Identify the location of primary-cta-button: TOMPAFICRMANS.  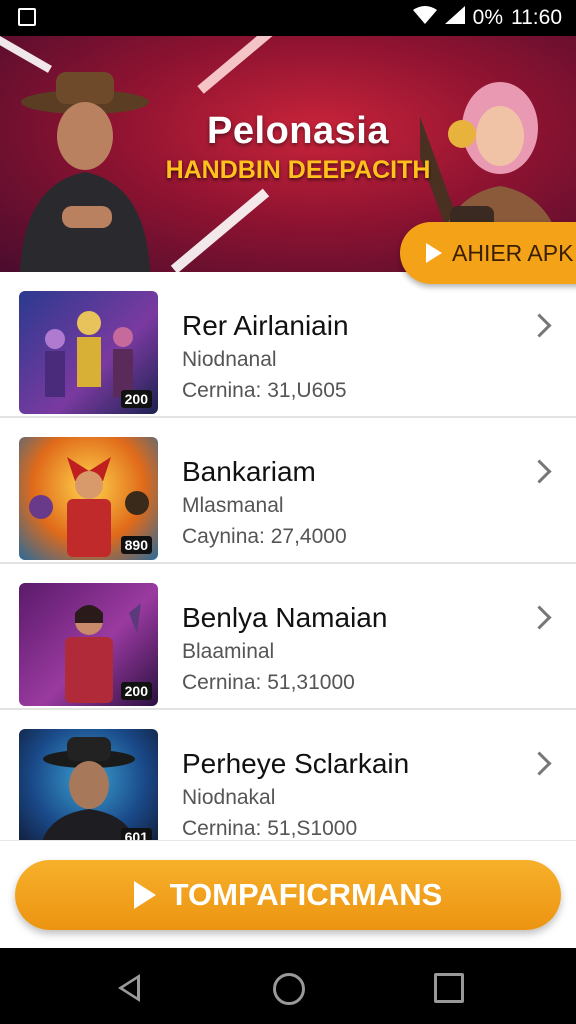
(288, 895).